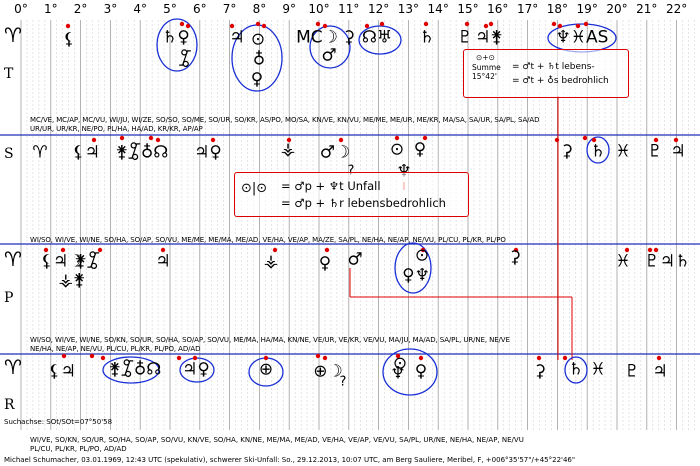 Image resolution: width=700 pixels, height=466 pixels. I want to click on degree-label: 17°, so click(527, 9).